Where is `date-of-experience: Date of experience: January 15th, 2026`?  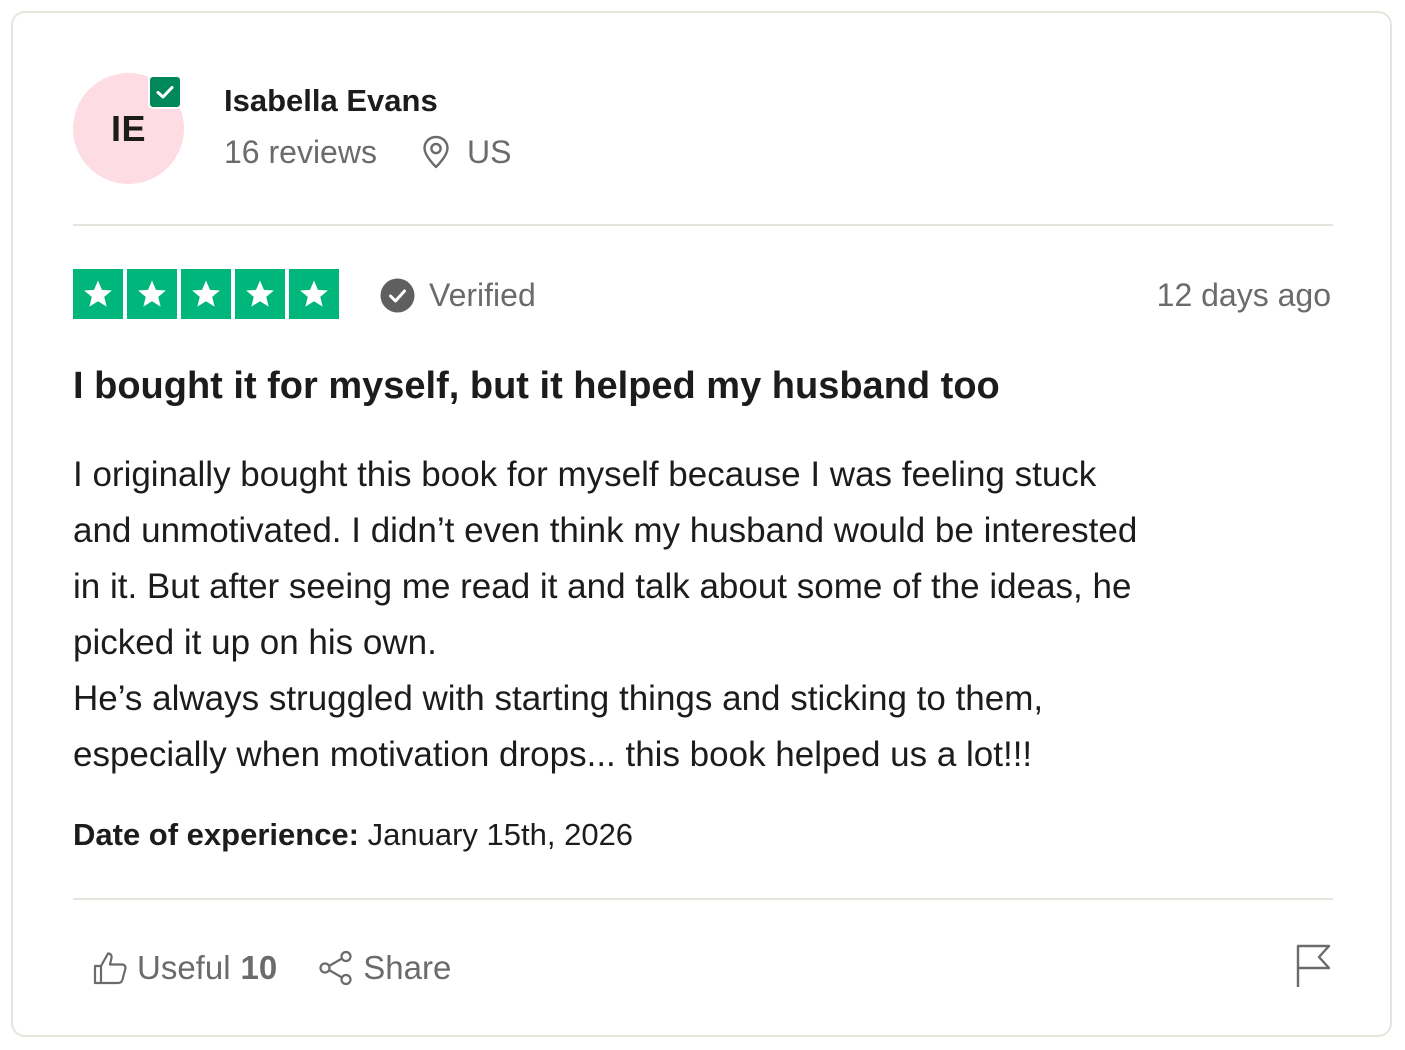 date-of-experience: Date of experience: January 15th, 2026 is located at coordinates (353, 835).